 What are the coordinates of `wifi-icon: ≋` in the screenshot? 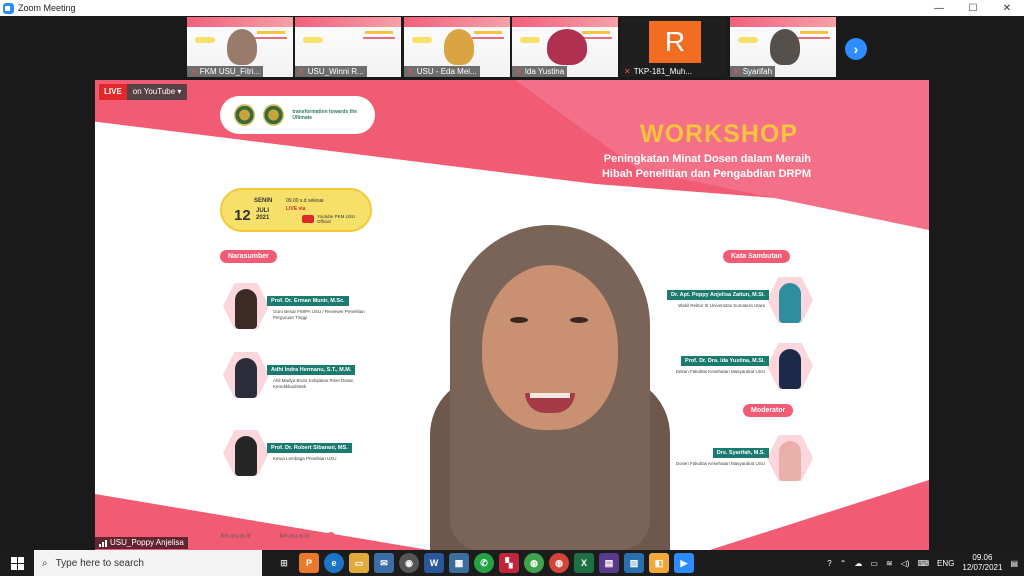 It's located at (889, 563).